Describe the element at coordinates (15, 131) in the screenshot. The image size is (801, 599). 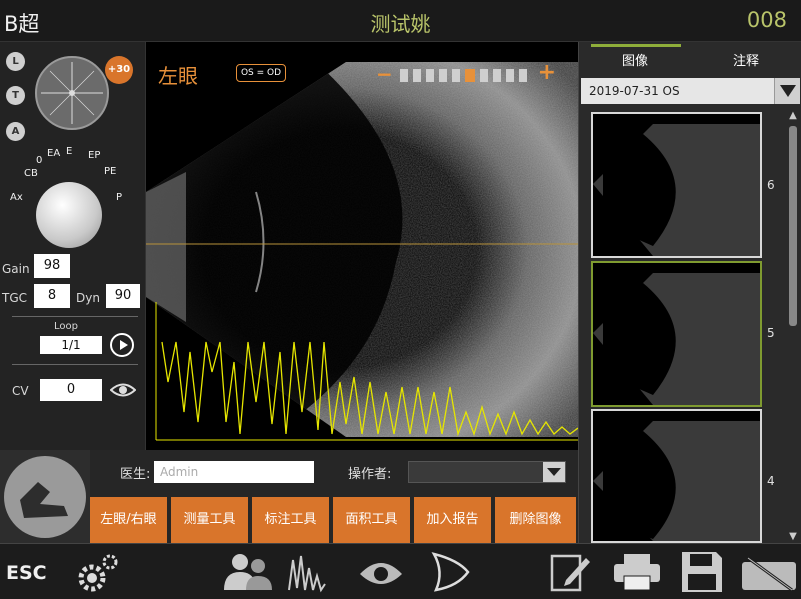
I see `view-button-a: A` at that location.